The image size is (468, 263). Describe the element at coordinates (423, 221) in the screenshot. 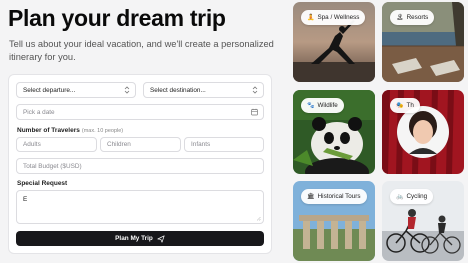

I see `tile-cycling: 🚲 Cycling` at that location.